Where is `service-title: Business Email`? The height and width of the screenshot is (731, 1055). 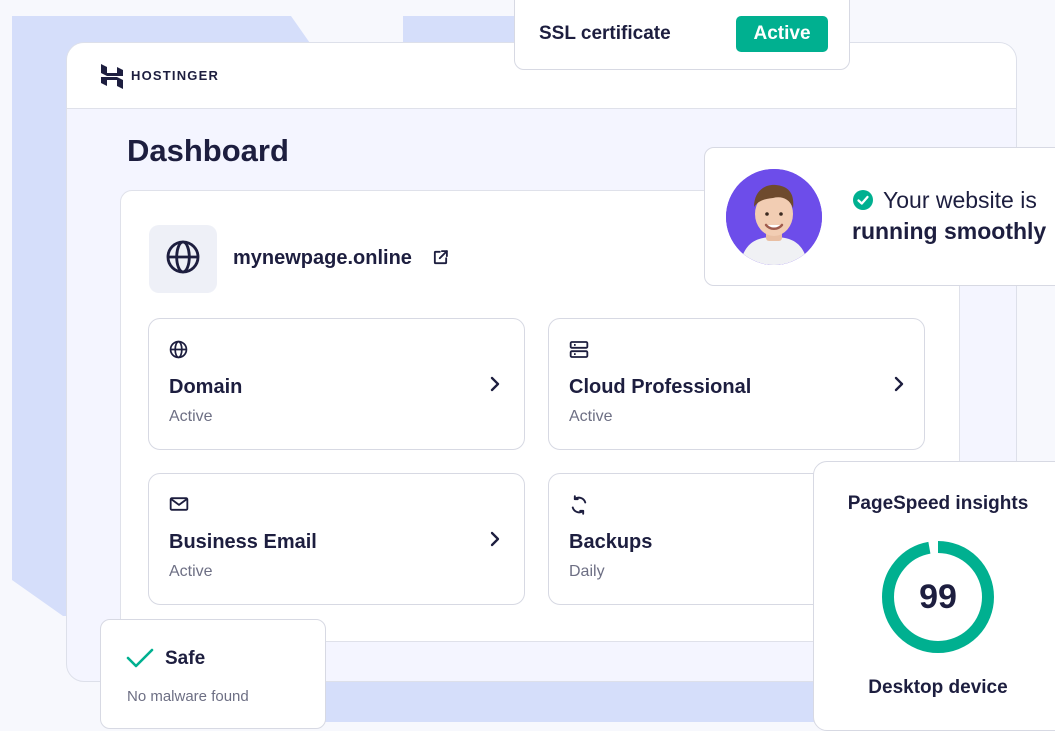
service-title: Business Email is located at coordinates (243, 542).